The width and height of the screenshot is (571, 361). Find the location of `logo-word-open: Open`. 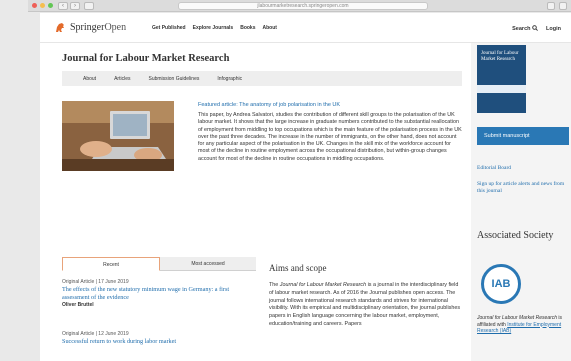

logo-word-open: Open is located at coordinates (115, 27).